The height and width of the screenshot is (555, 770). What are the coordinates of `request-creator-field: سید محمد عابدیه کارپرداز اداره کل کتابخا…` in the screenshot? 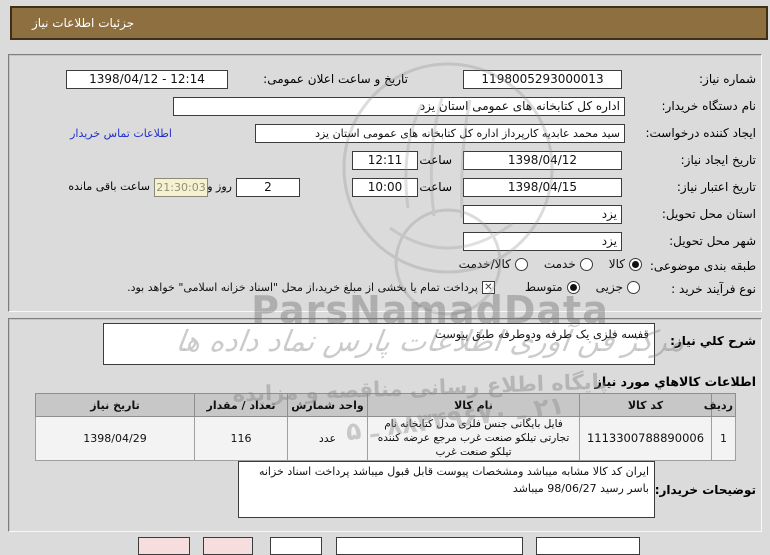 It's located at (440, 133).